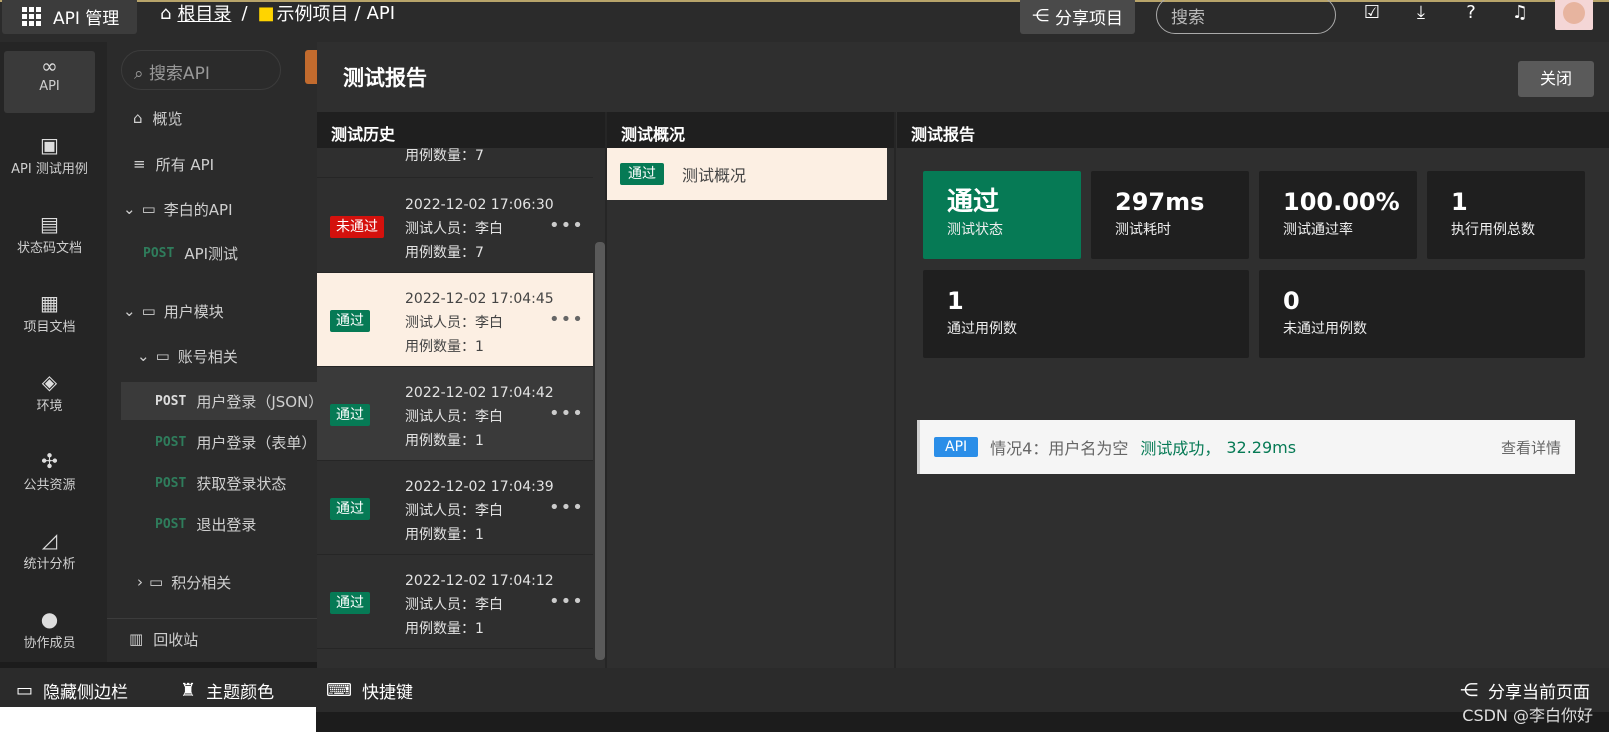 This screenshot has width=1609, height=732. Describe the element at coordinates (1471, 14) in the screenshot. I see `help-icon: ?` at that location.